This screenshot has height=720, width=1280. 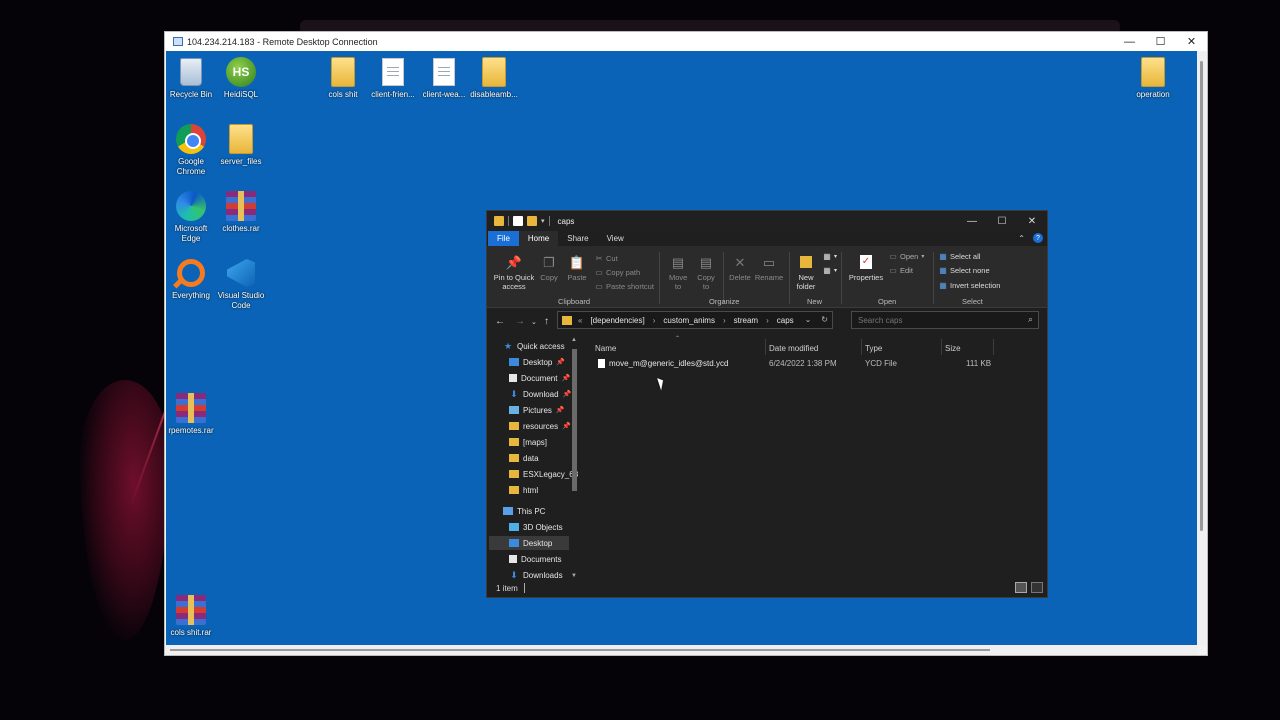 What do you see at coordinates (514, 410) in the screenshot?
I see `pictures-icon` at bounding box center [514, 410].